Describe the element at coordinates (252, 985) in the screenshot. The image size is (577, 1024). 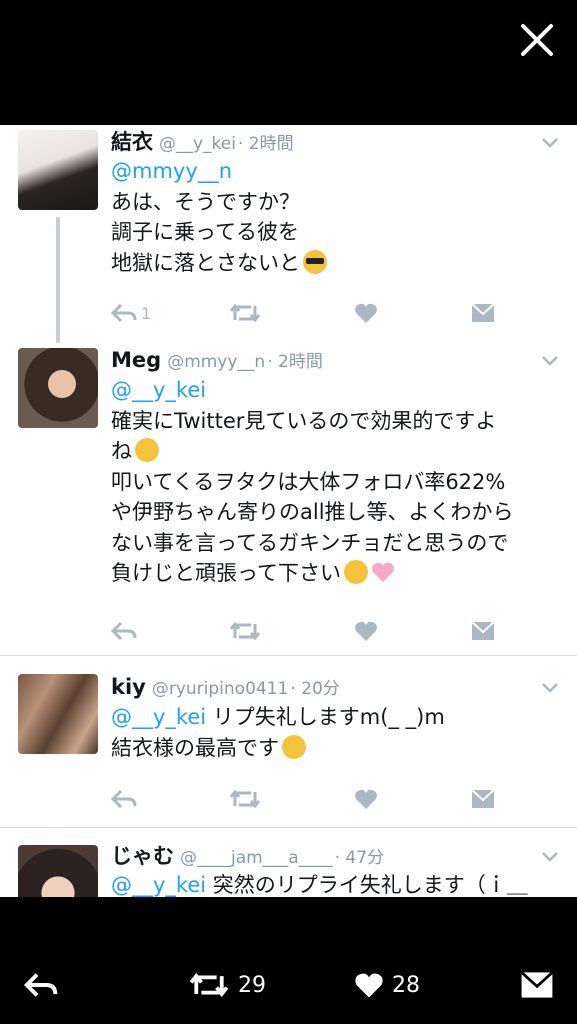
I see `retweet-count: 29` at that location.